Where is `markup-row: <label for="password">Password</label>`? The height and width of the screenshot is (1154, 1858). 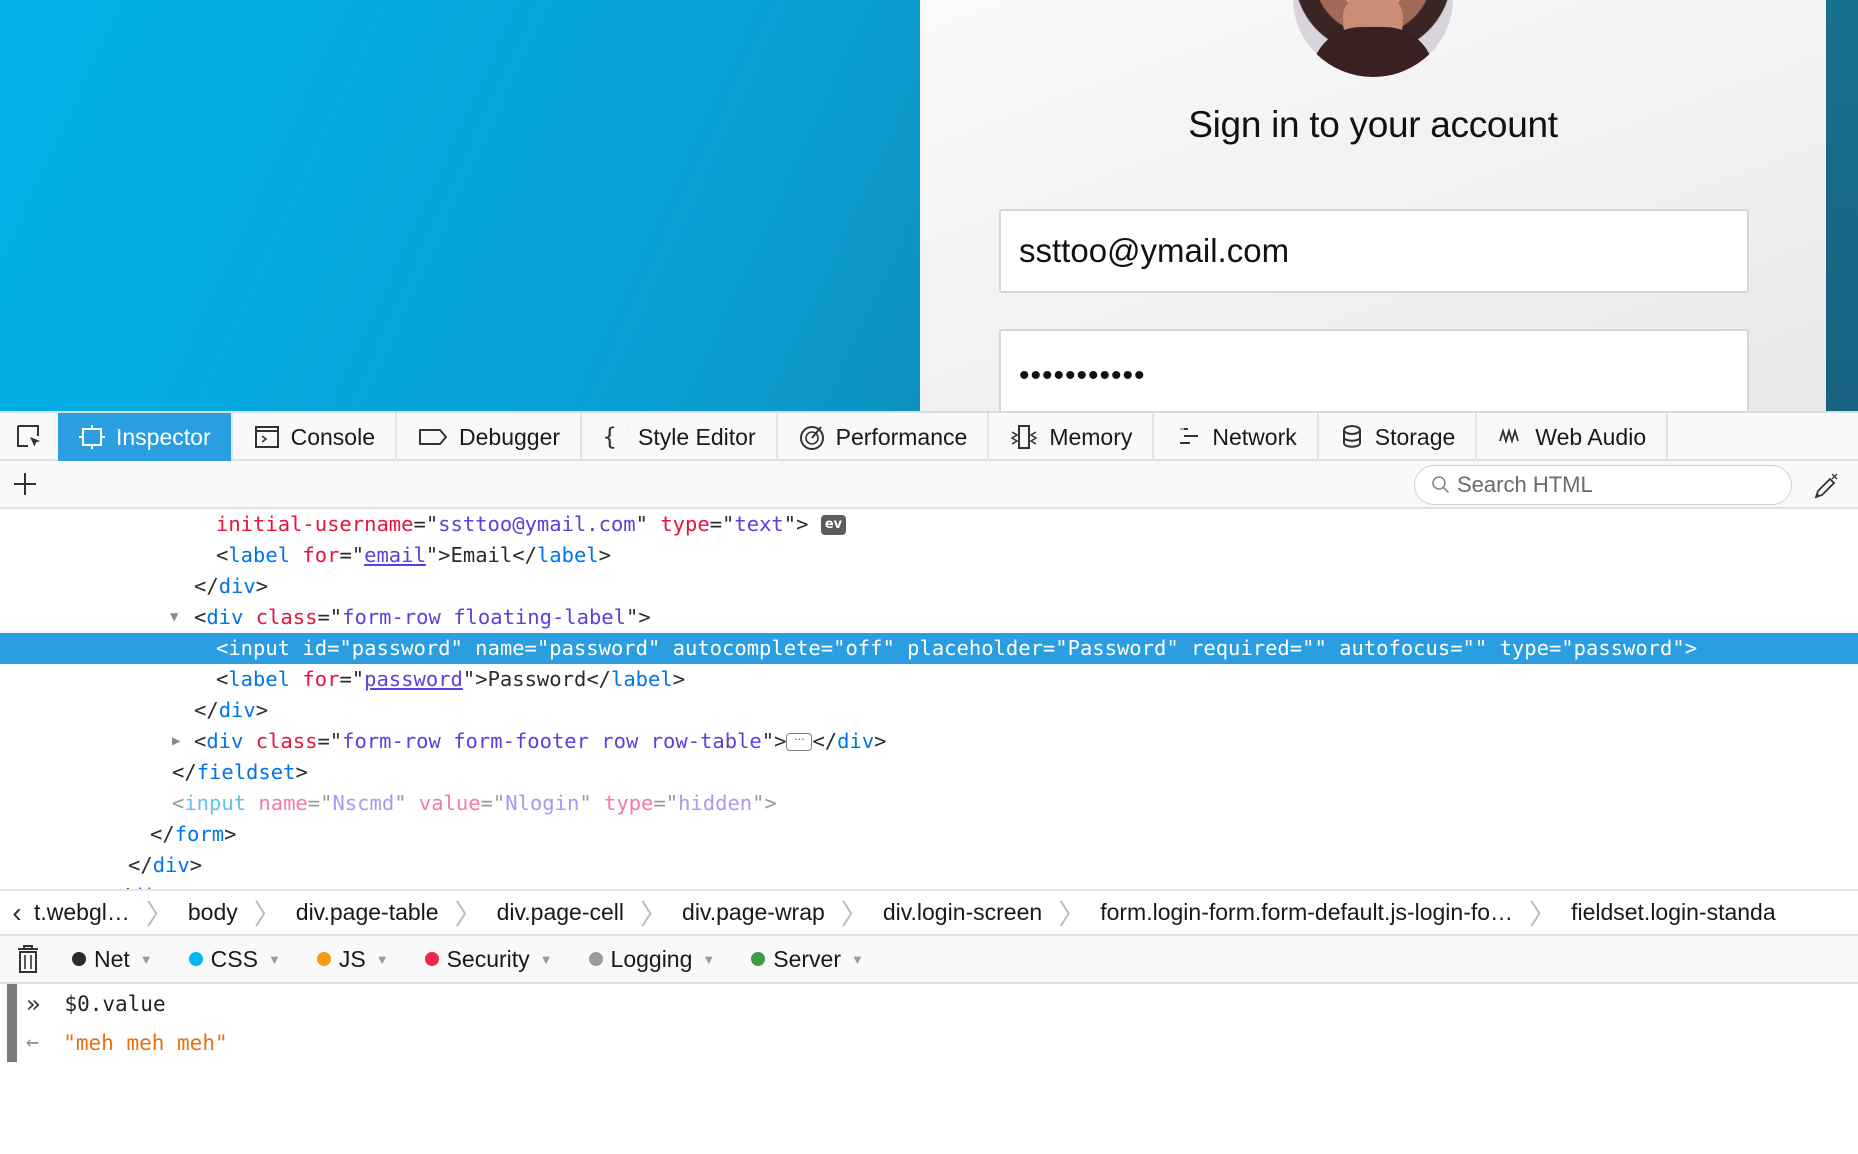 markup-row: <label for="password">Password</label> is located at coordinates (929, 679).